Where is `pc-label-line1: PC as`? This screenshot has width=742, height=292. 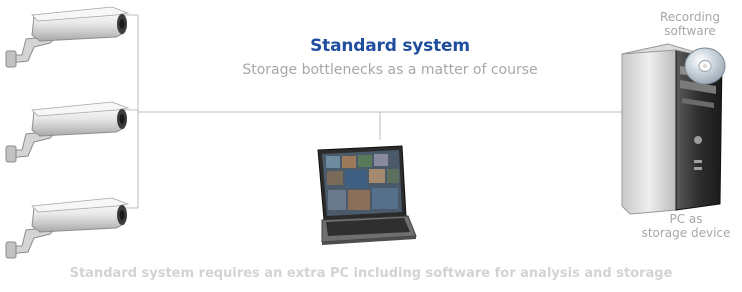
pc-label-line1: PC as is located at coordinates (686, 219).